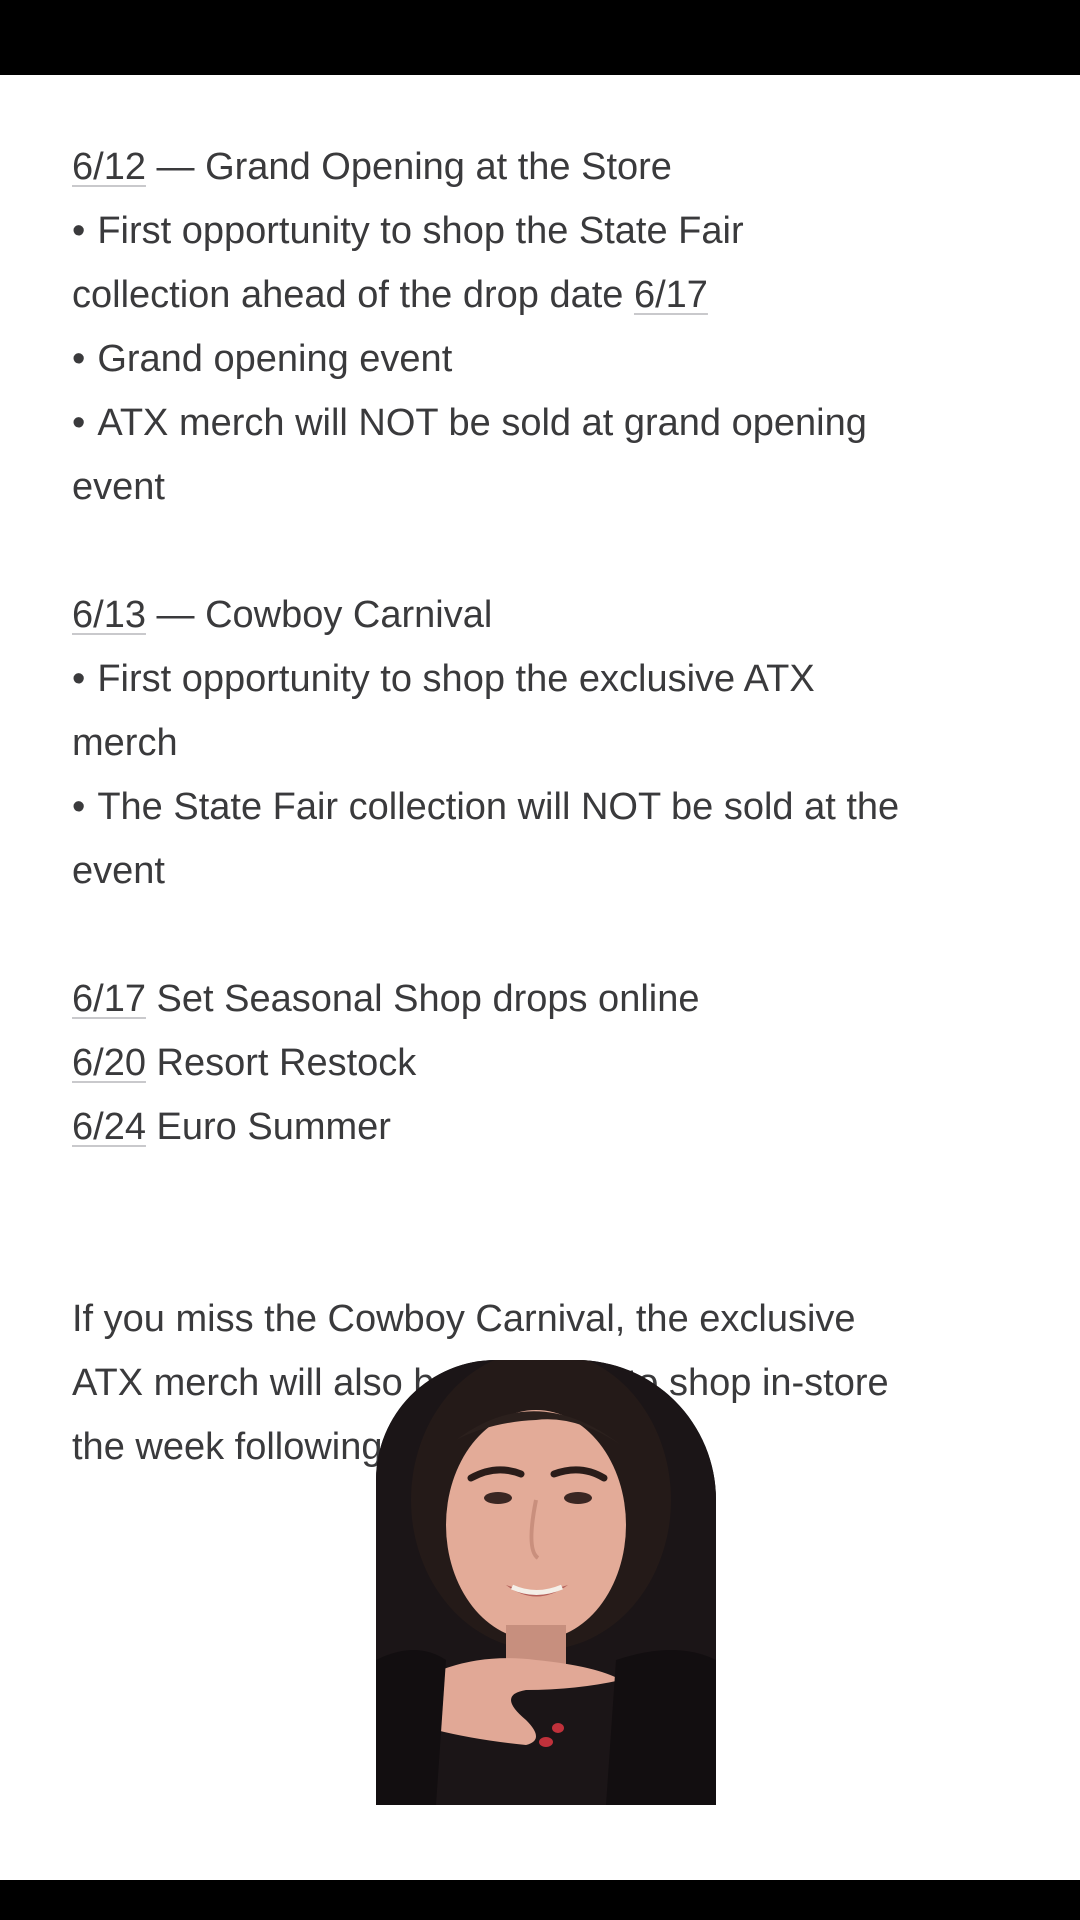 This screenshot has width=1080, height=1920. What do you see at coordinates (319, 615) in the screenshot?
I see `event-title: — Cowboy Carnival` at bounding box center [319, 615].